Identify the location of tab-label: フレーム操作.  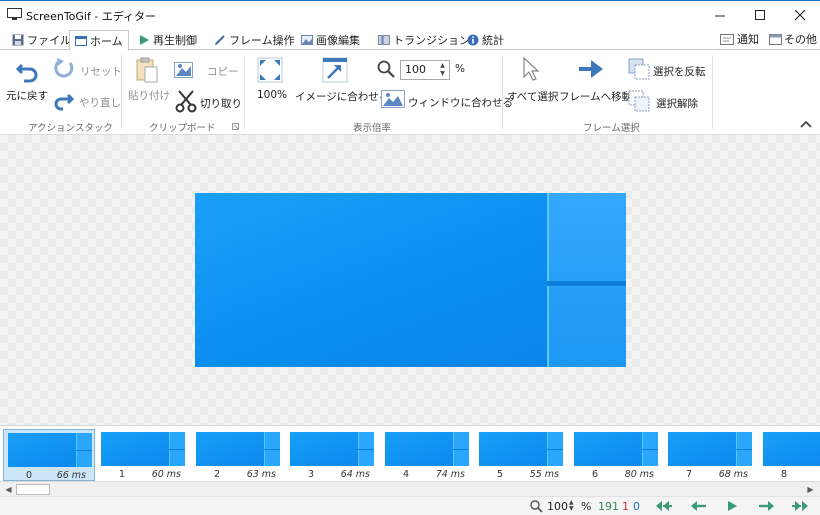
(262, 40).